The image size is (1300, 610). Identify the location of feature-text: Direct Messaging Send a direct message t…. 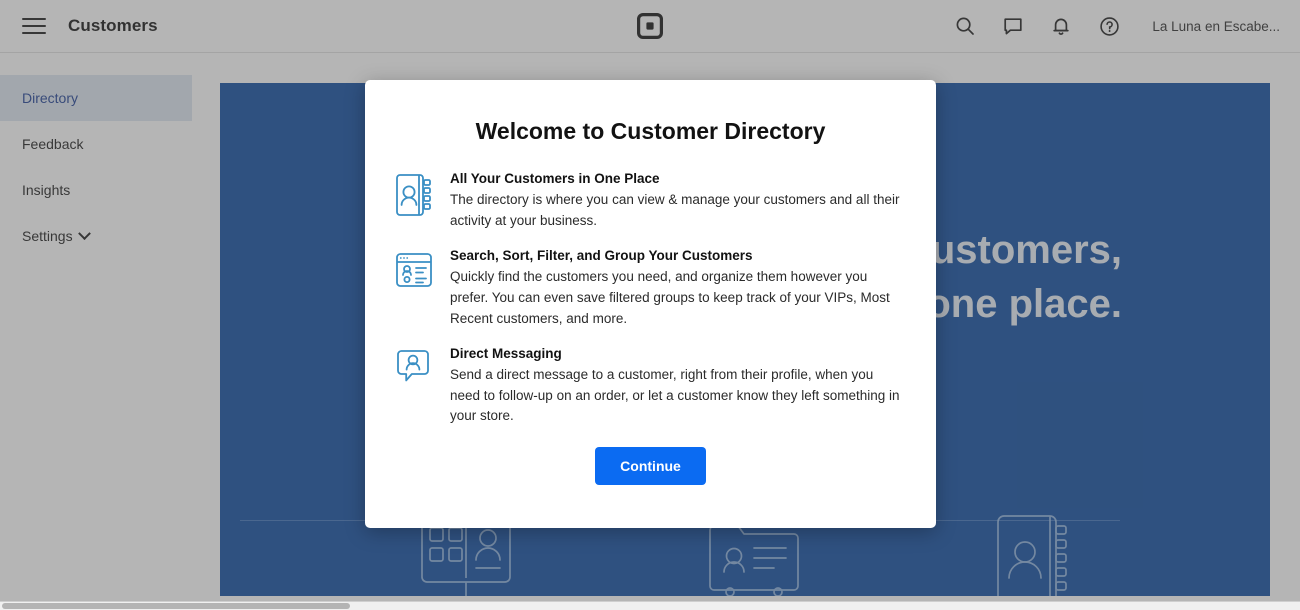
(678, 386).